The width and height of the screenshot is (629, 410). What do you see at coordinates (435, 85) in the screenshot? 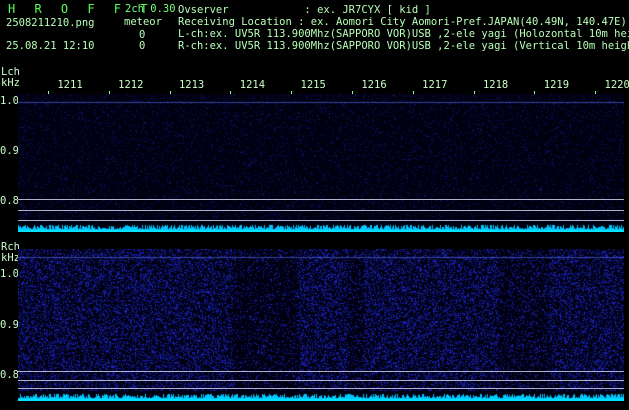
I see `time-tick-label: 1217` at bounding box center [435, 85].